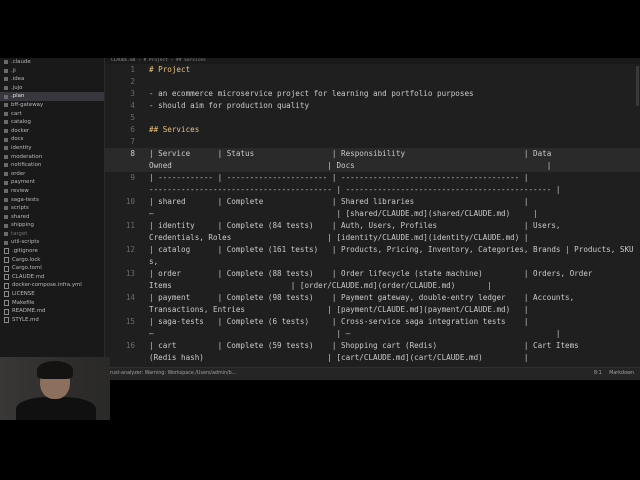 Image resolution: width=640 pixels, height=480 pixels. I want to click on sidebar-item-review: review, so click(52, 191).